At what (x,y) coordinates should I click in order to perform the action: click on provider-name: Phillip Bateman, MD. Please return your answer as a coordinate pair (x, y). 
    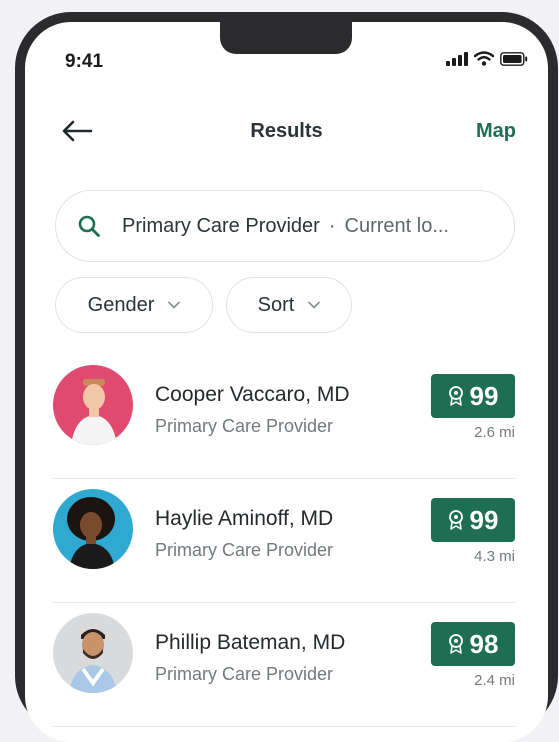
    Looking at the image, I should click on (250, 642).